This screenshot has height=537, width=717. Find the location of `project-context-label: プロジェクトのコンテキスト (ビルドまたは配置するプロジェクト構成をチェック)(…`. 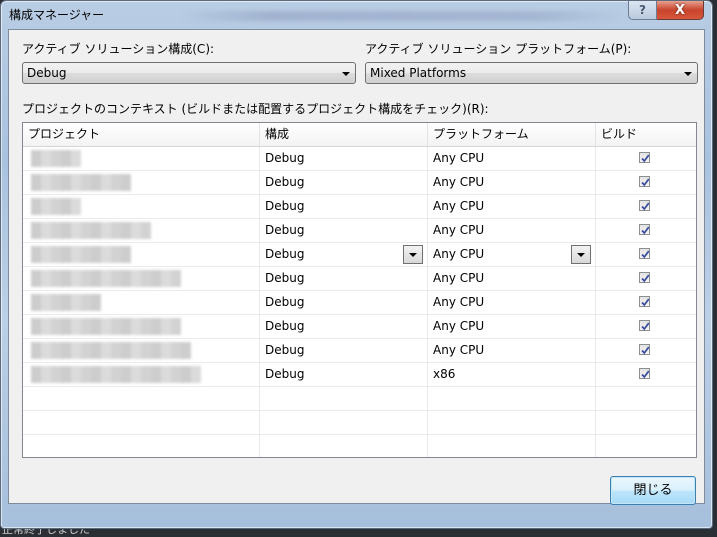

project-context-label: プロジェクトのコンテキスト (ビルドまたは配置するプロジェクト構成をチェック)(… is located at coordinates (255, 109).